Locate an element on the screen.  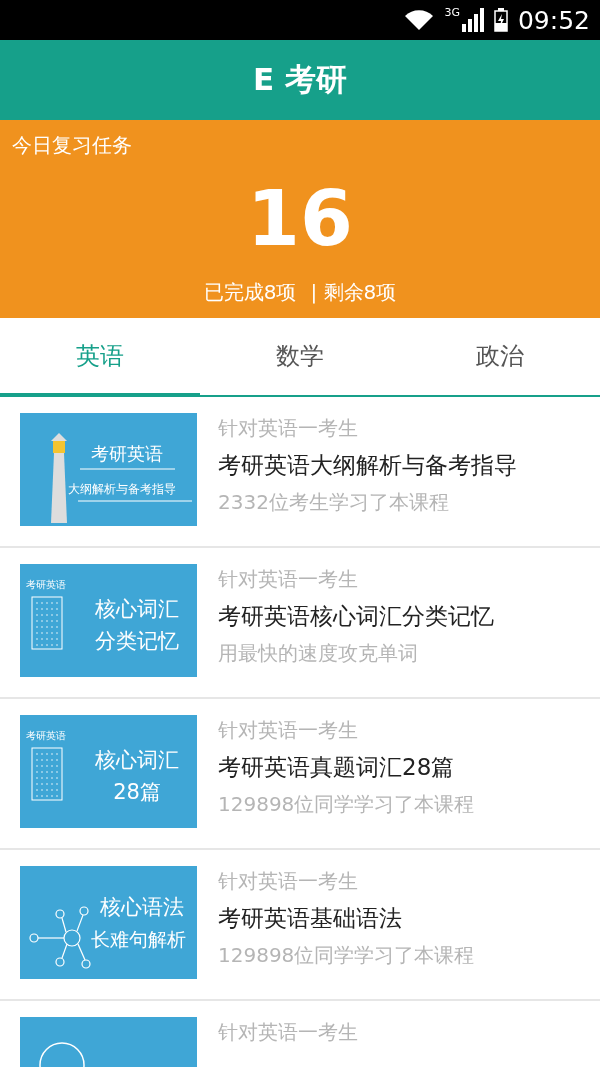
subject-tab: 数学 is located at coordinates (300, 357).